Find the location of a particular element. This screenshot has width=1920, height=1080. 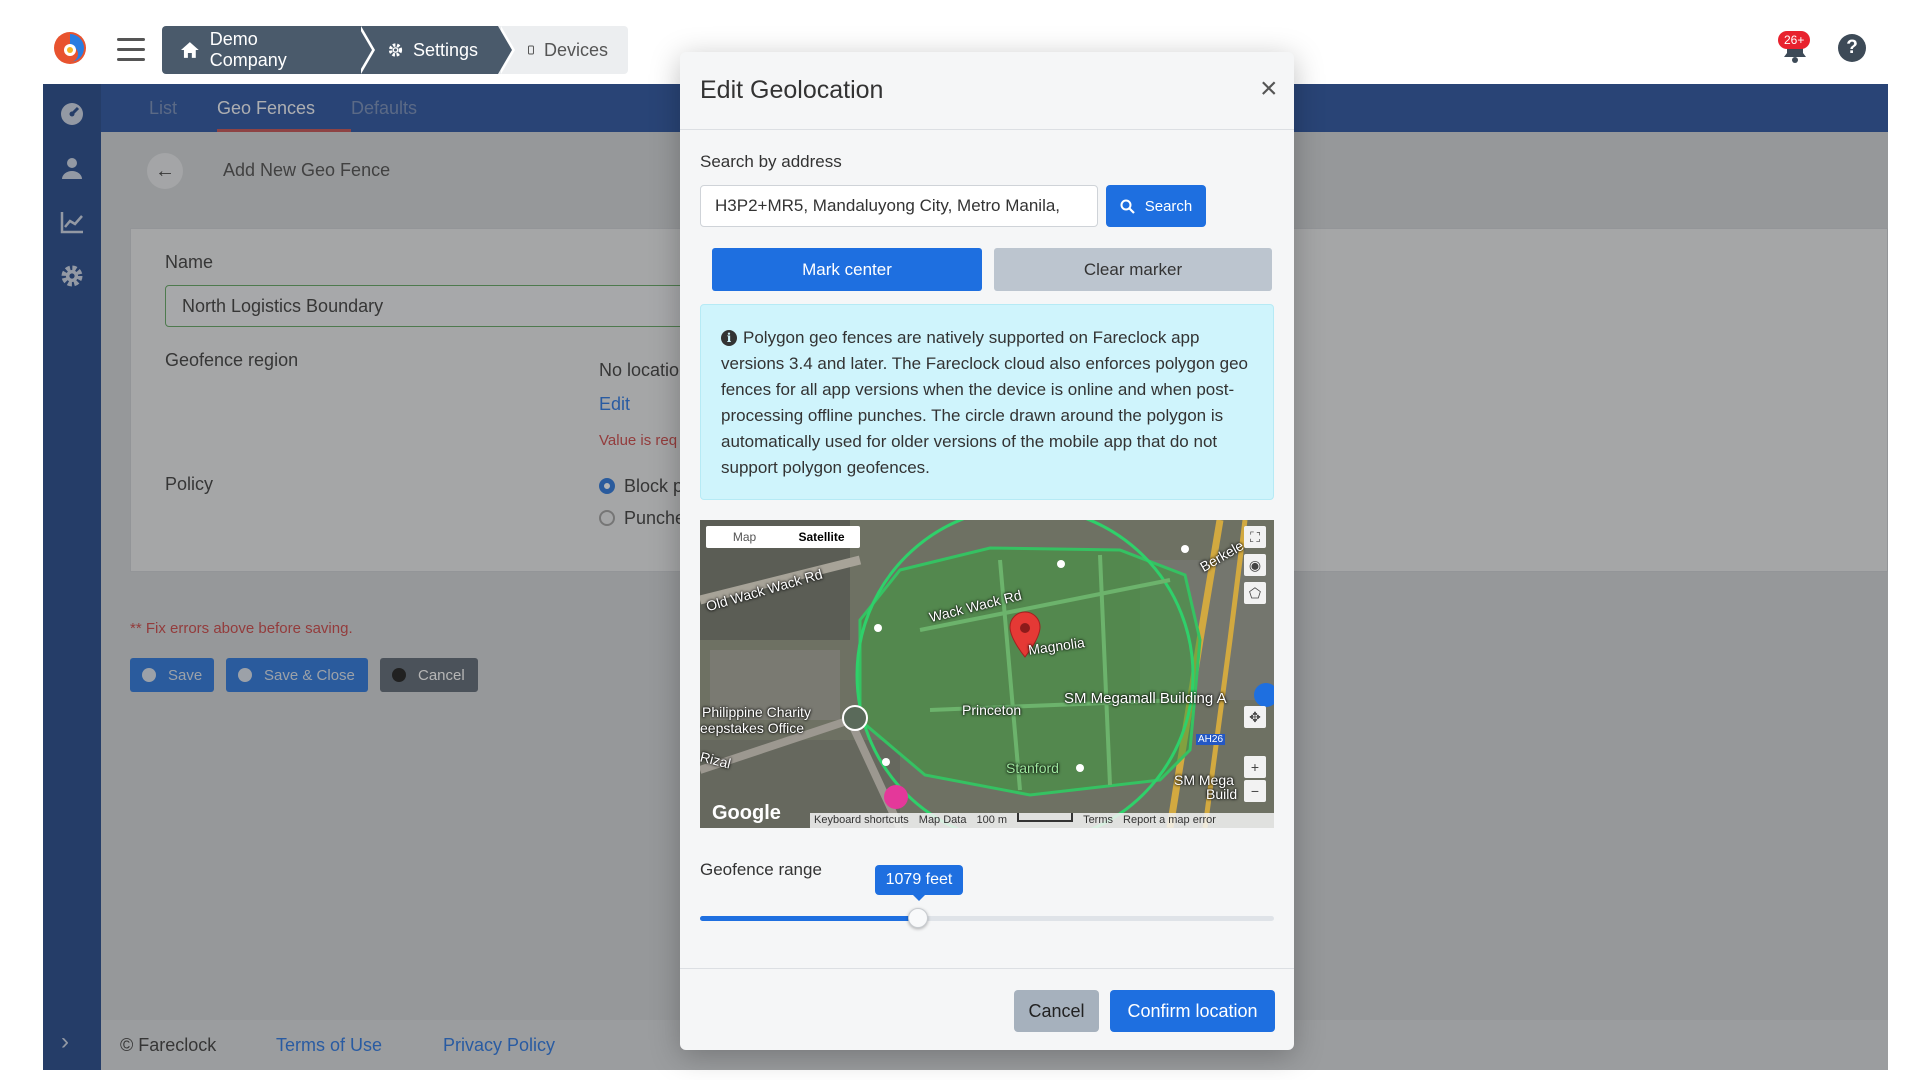

cancel-button: Cancel is located at coordinates (1056, 1011).